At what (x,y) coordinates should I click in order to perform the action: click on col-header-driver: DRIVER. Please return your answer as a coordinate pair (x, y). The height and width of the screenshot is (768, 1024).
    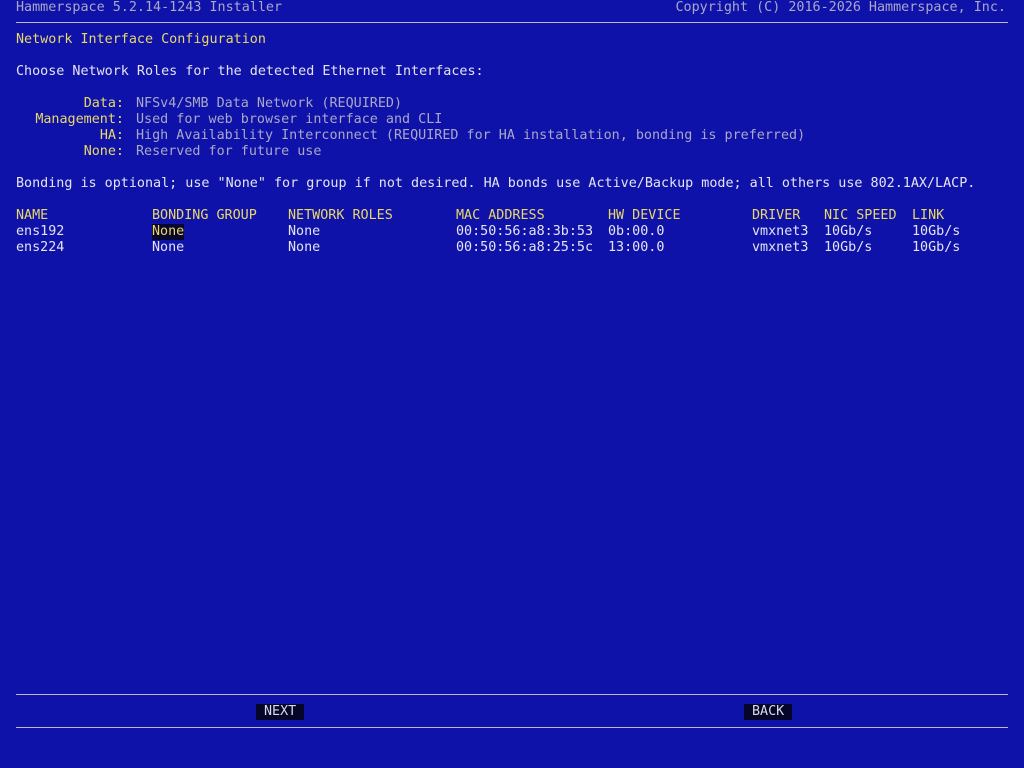
    Looking at the image, I should click on (776, 215).